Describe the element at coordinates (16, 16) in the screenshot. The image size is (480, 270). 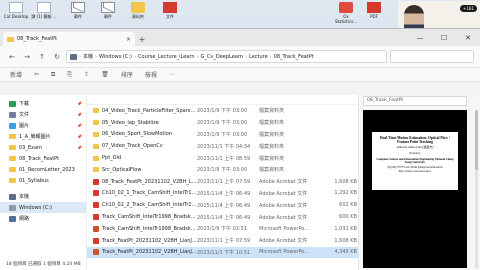
I see `desktop-icon-label: Cat Desktop` at that location.